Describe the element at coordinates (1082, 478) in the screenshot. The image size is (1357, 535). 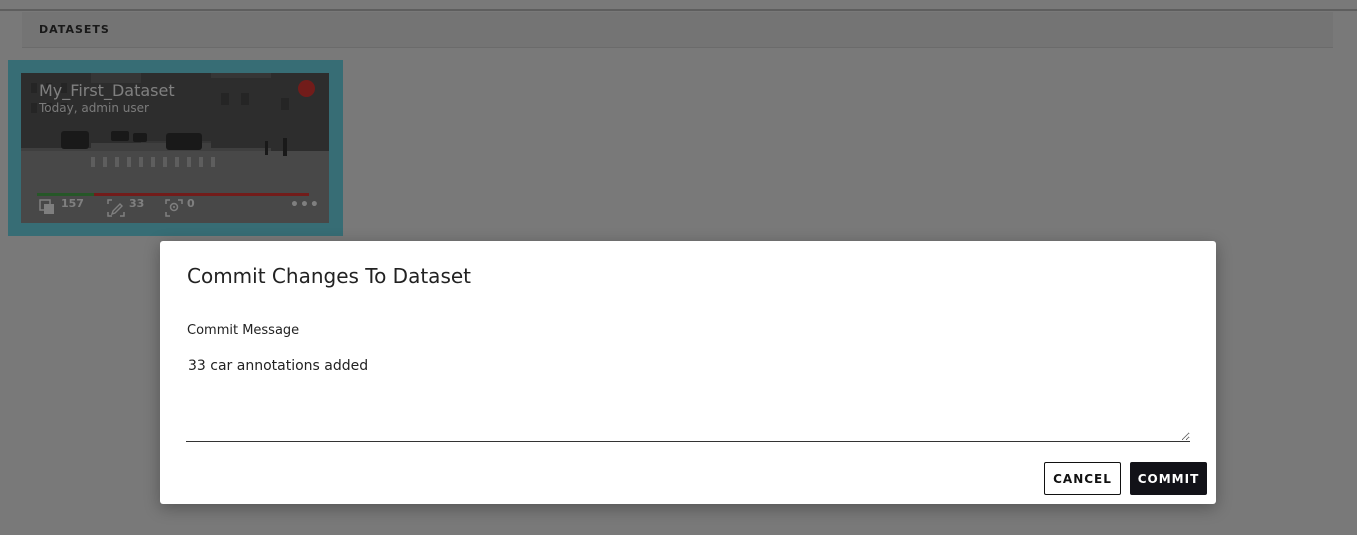
I see `cancel-button: CANCEL` at that location.